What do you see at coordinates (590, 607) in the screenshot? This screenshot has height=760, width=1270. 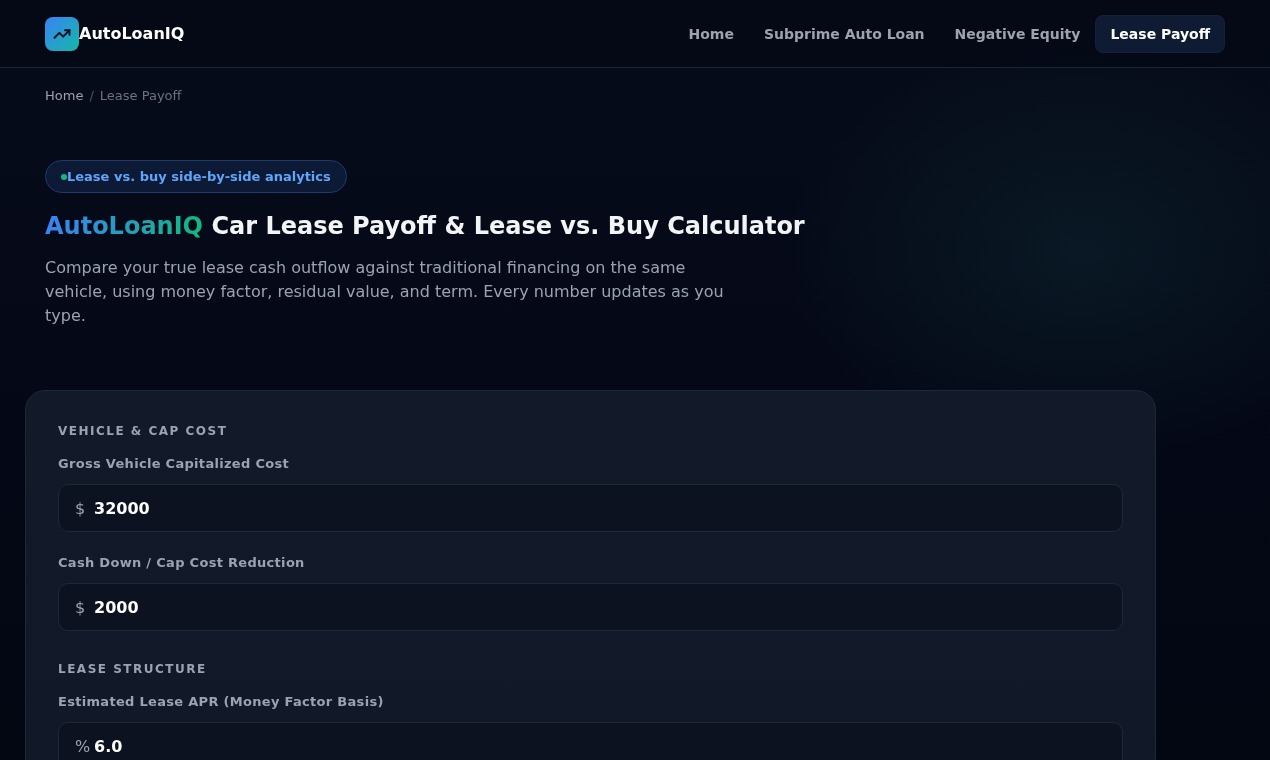 I see `input-field: $ 2000` at bounding box center [590, 607].